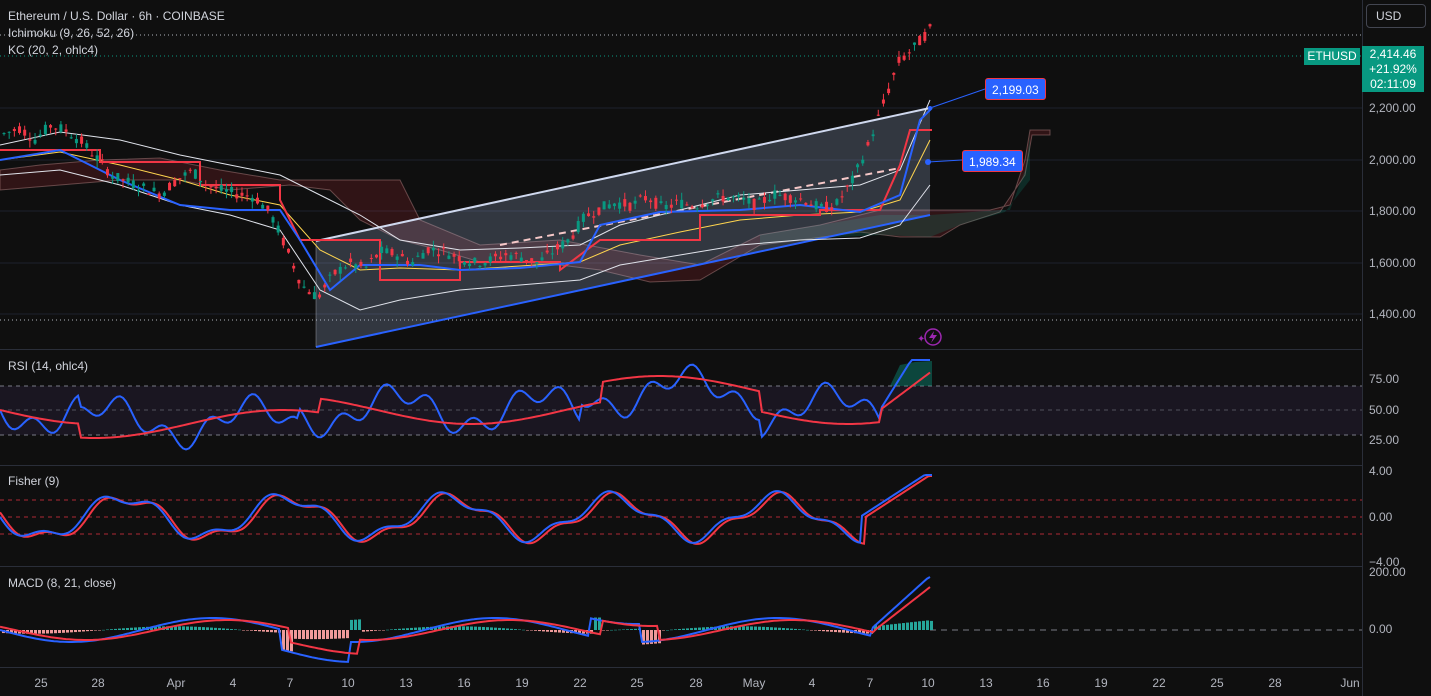 The width and height of the screenshot is (1431, 696). I want to click on kc-legend: KC (20, 2, ohlc4), so click(53, 50).